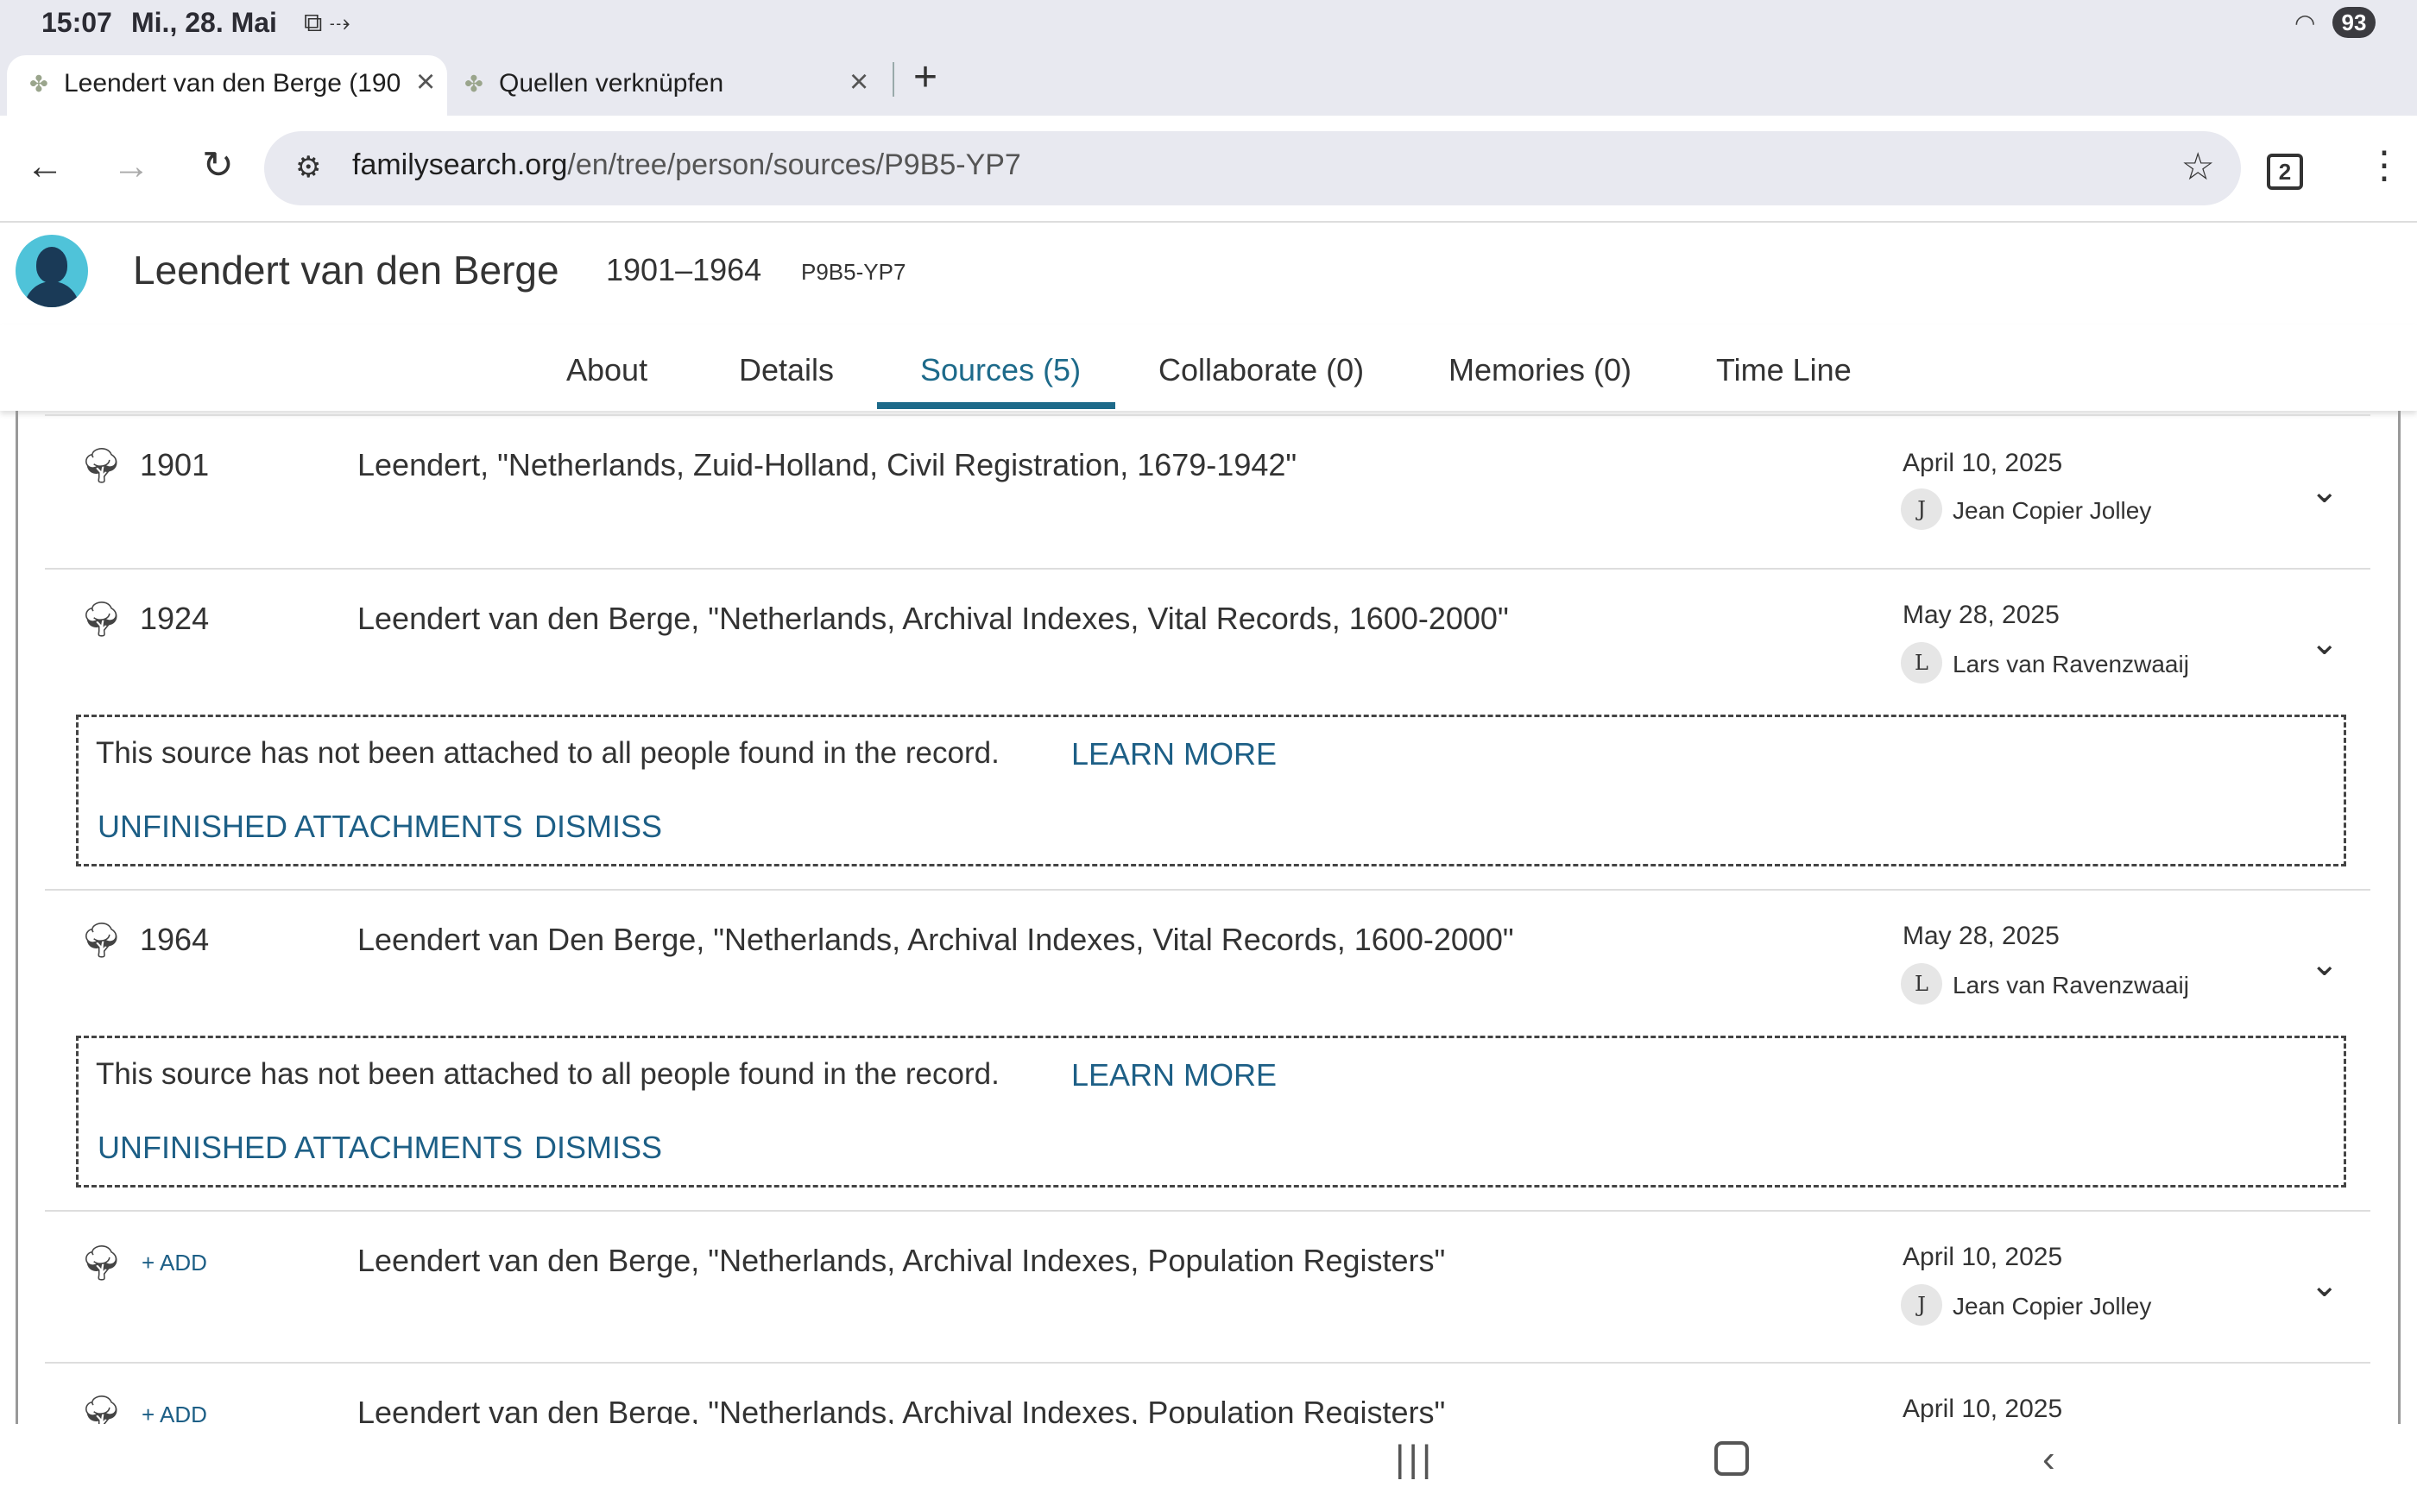 The height and width of the screenshot is (1512, 2417). I want to click on back-arrow-icon: ←, so click(45, 167).